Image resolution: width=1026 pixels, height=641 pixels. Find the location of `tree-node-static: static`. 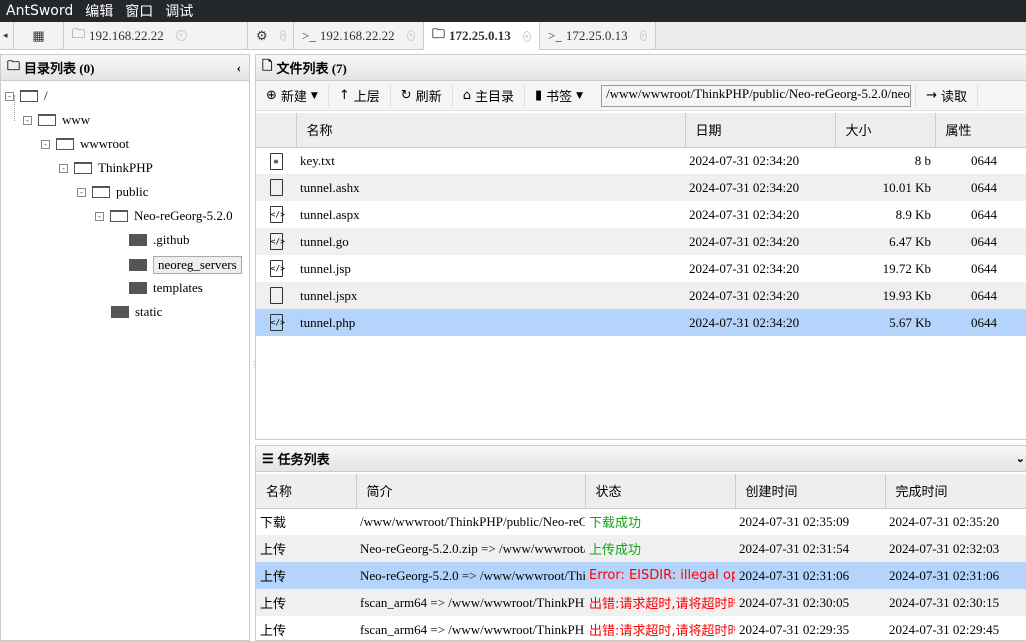

tree-node-static: static is located at coordinates (136, 312).